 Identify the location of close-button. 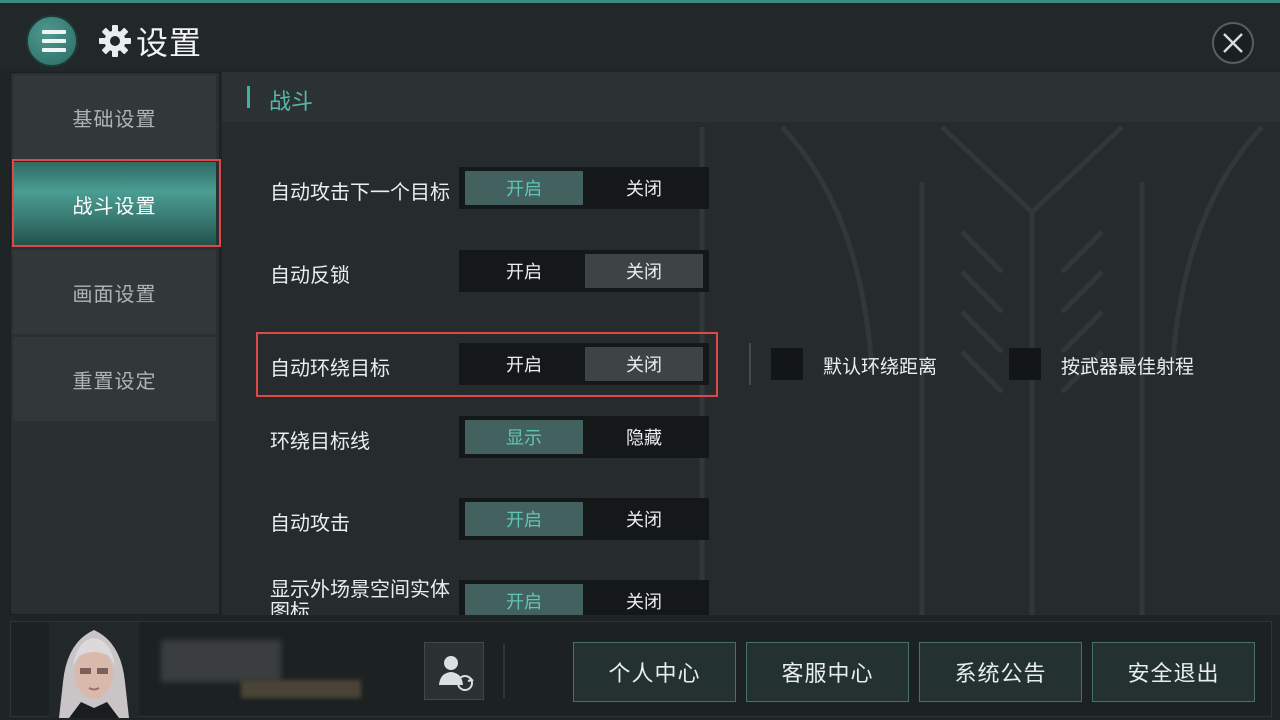
(1233, 43).